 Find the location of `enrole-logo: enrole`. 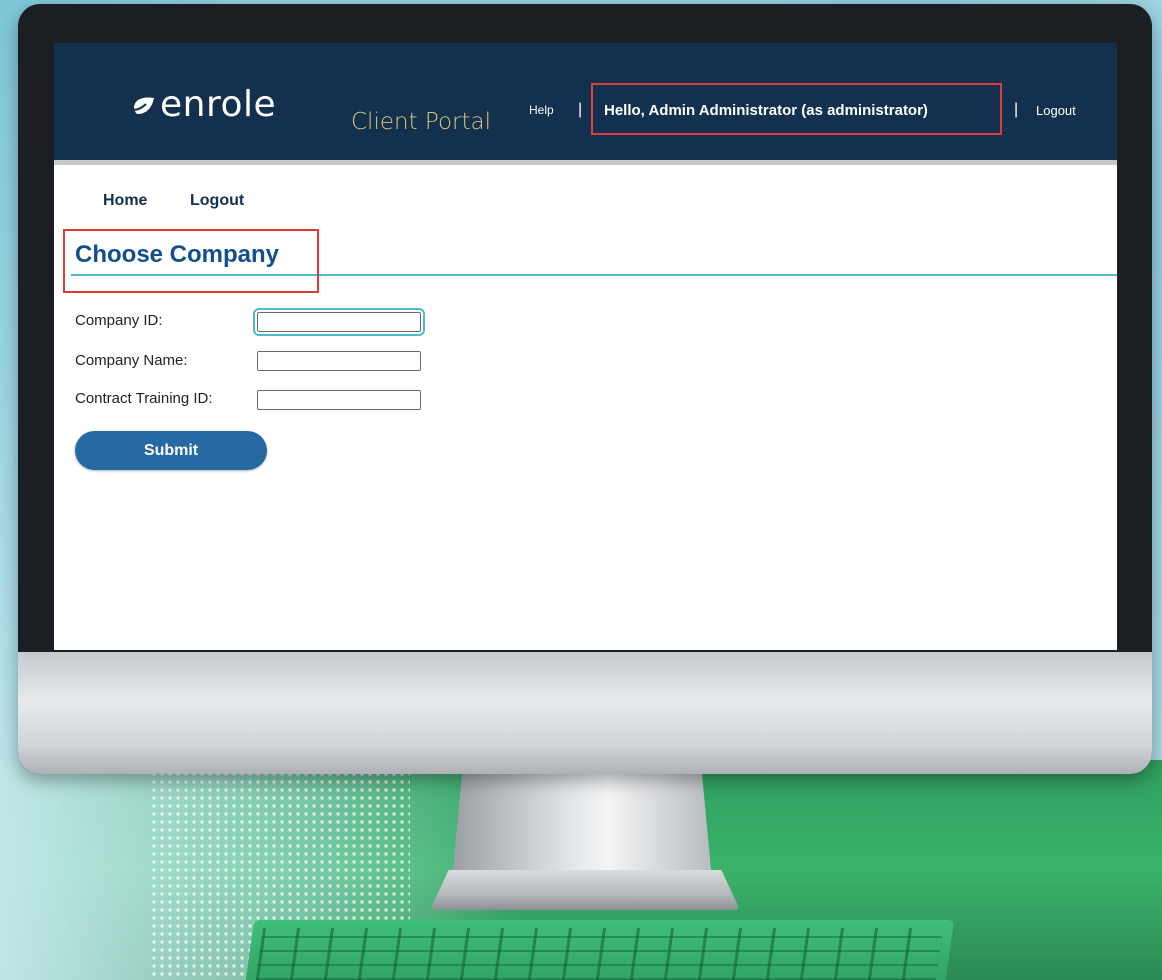

enrole-logo: enrole is located at coordinates (203, 105).